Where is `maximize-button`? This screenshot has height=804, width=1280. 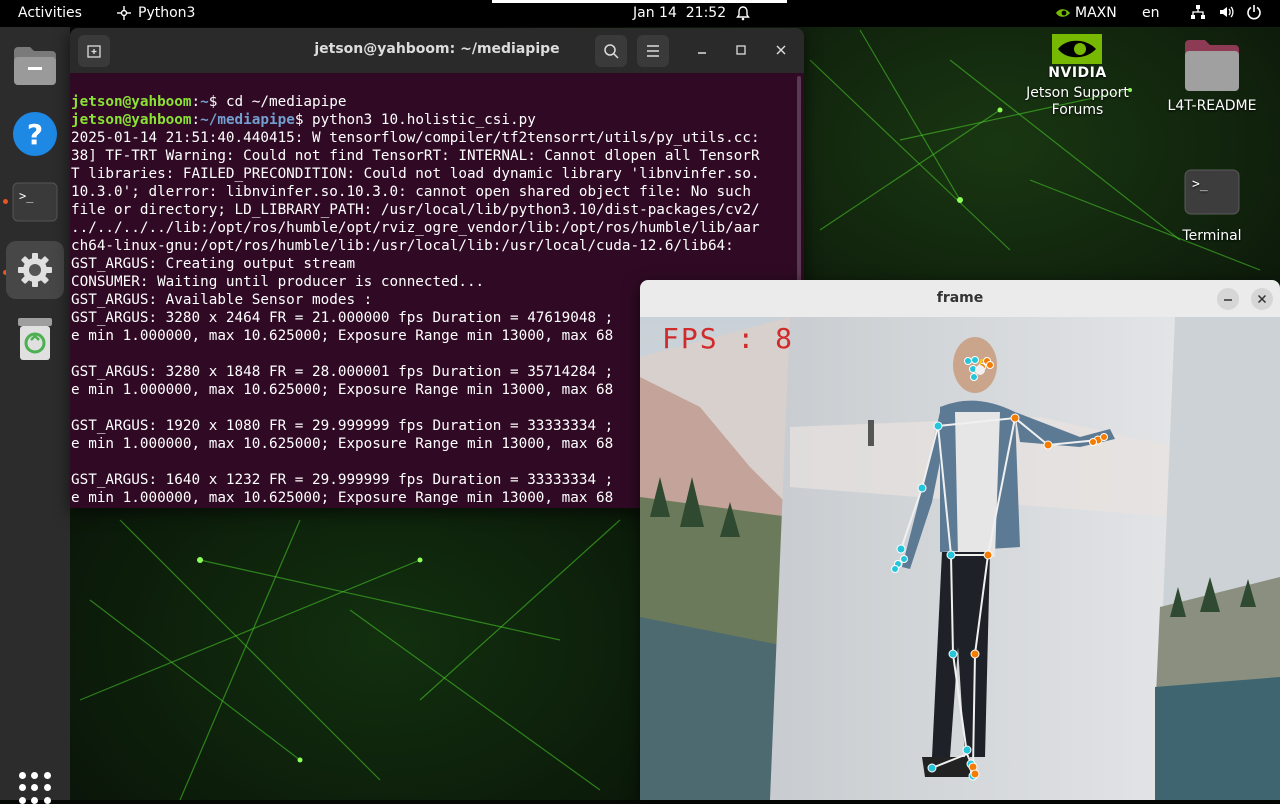 maximize-button is located at coordinates (741, 50).